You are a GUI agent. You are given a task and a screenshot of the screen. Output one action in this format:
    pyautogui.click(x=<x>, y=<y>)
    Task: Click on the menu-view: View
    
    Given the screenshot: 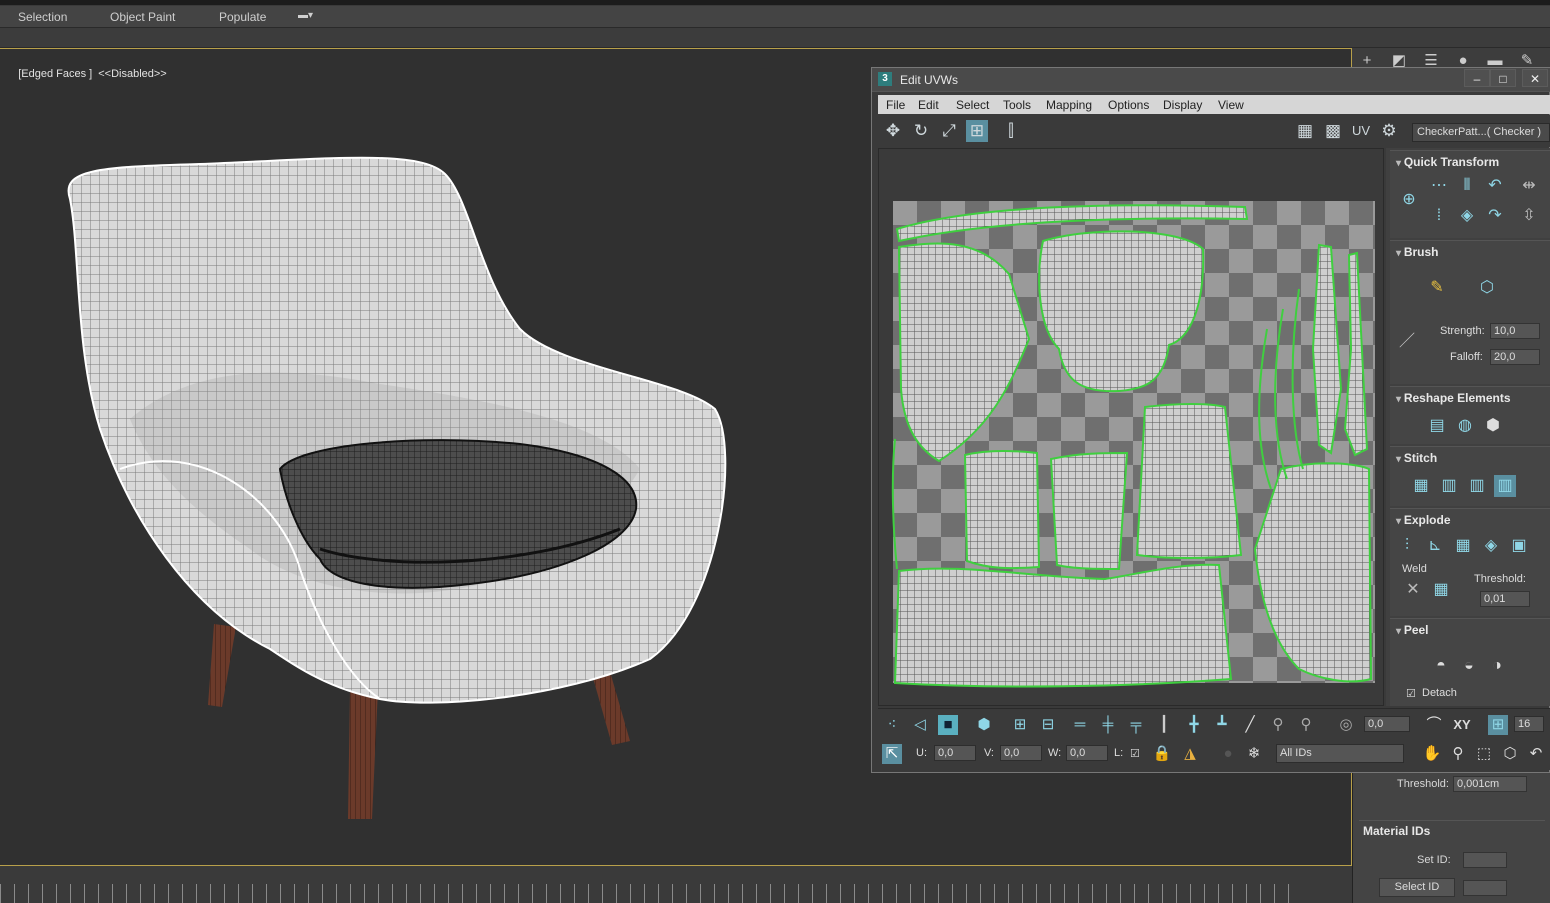 What is the action you would take?
    pyautogui.click(x=1231, y=105)
    